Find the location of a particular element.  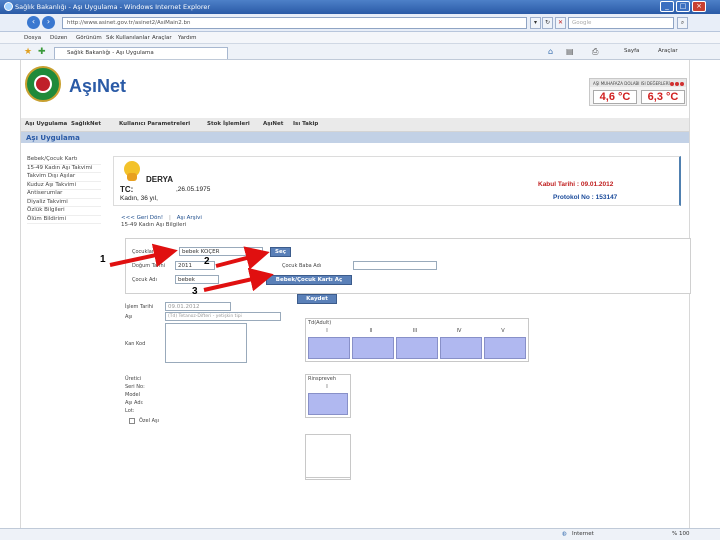

annotation-number-2: 2 is located at coordinates (207, 261).